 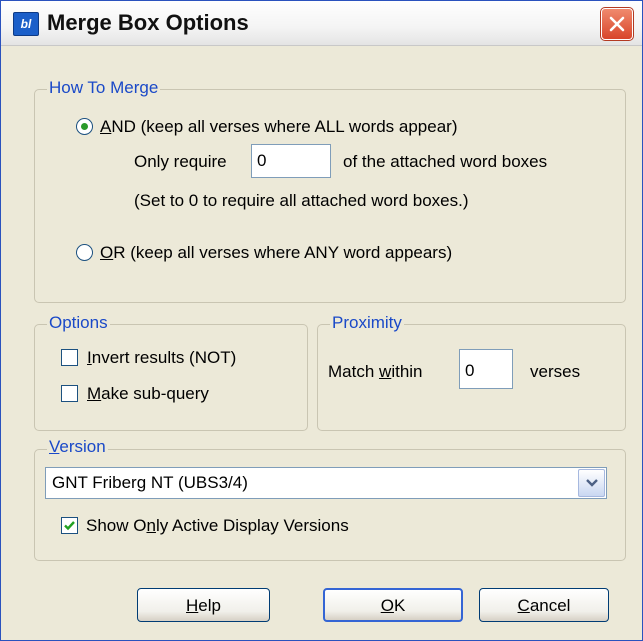 I want to click on show-active-versions-checkbox, so click(x=69, y=525).